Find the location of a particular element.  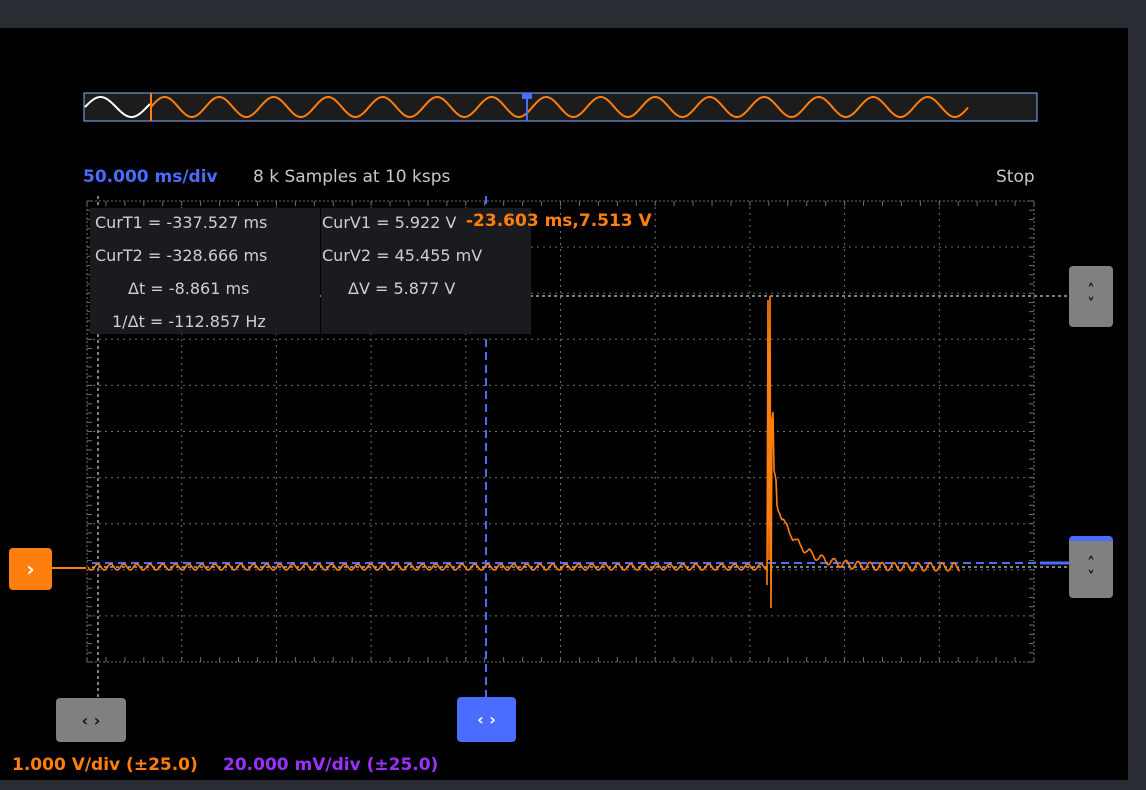

curt1-readout: CurT1 = -337.527 ms is located at coordinates (181, 222).